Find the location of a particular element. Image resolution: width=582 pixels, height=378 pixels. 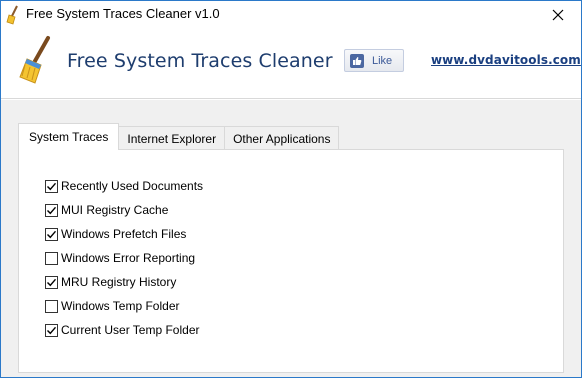

option-label: Windows Error Reporting is located at coordinates (128, 258).